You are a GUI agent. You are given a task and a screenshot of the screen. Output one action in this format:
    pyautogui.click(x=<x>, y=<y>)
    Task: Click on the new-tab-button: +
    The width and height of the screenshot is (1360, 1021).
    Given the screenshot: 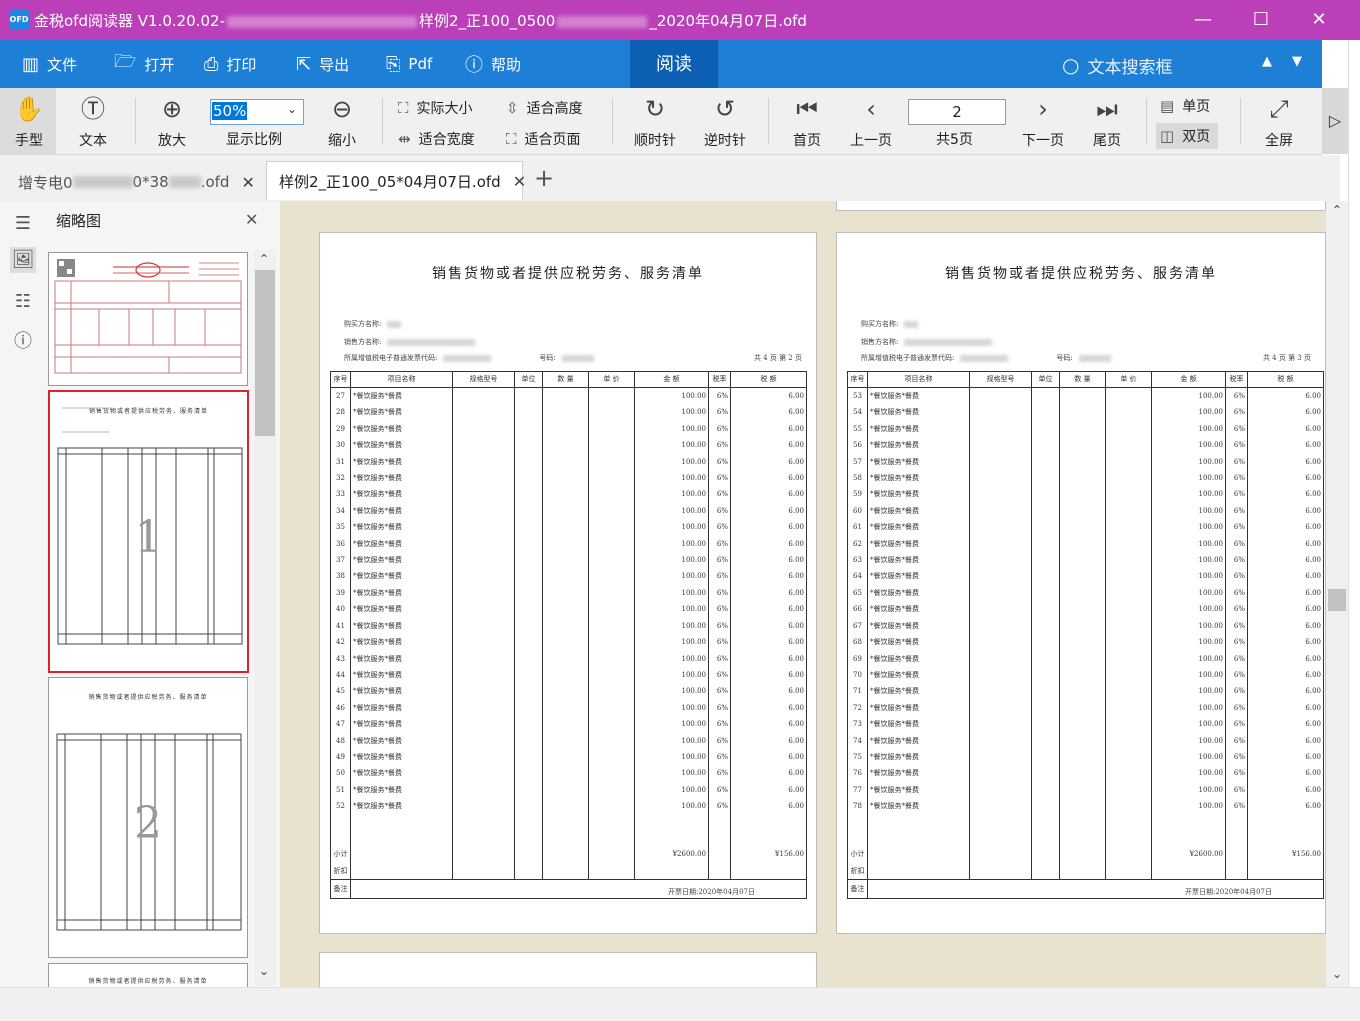 What is the action you would take?
    pyautogui.click(x=544, y=178)
    